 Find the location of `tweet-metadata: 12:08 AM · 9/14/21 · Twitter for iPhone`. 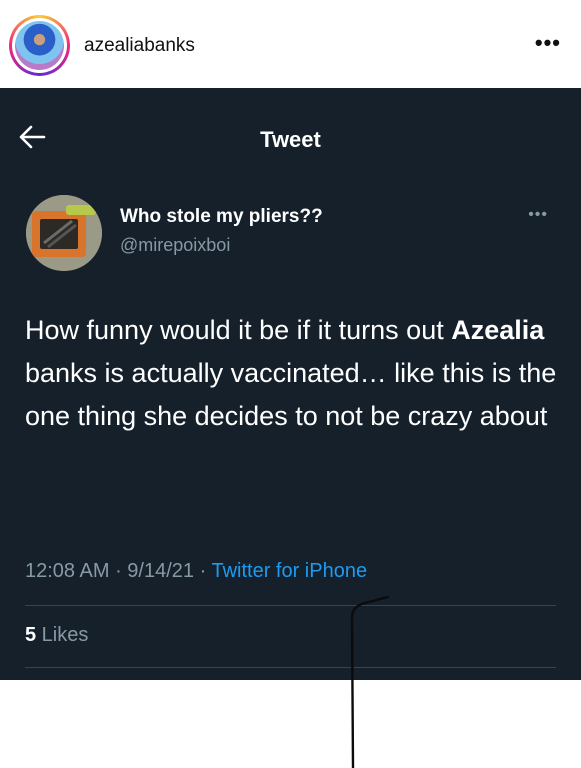

tweet-metadata: 12:08 AM · 9/14/21 · Twitter for iPhone is located at coordinates (196, 571).